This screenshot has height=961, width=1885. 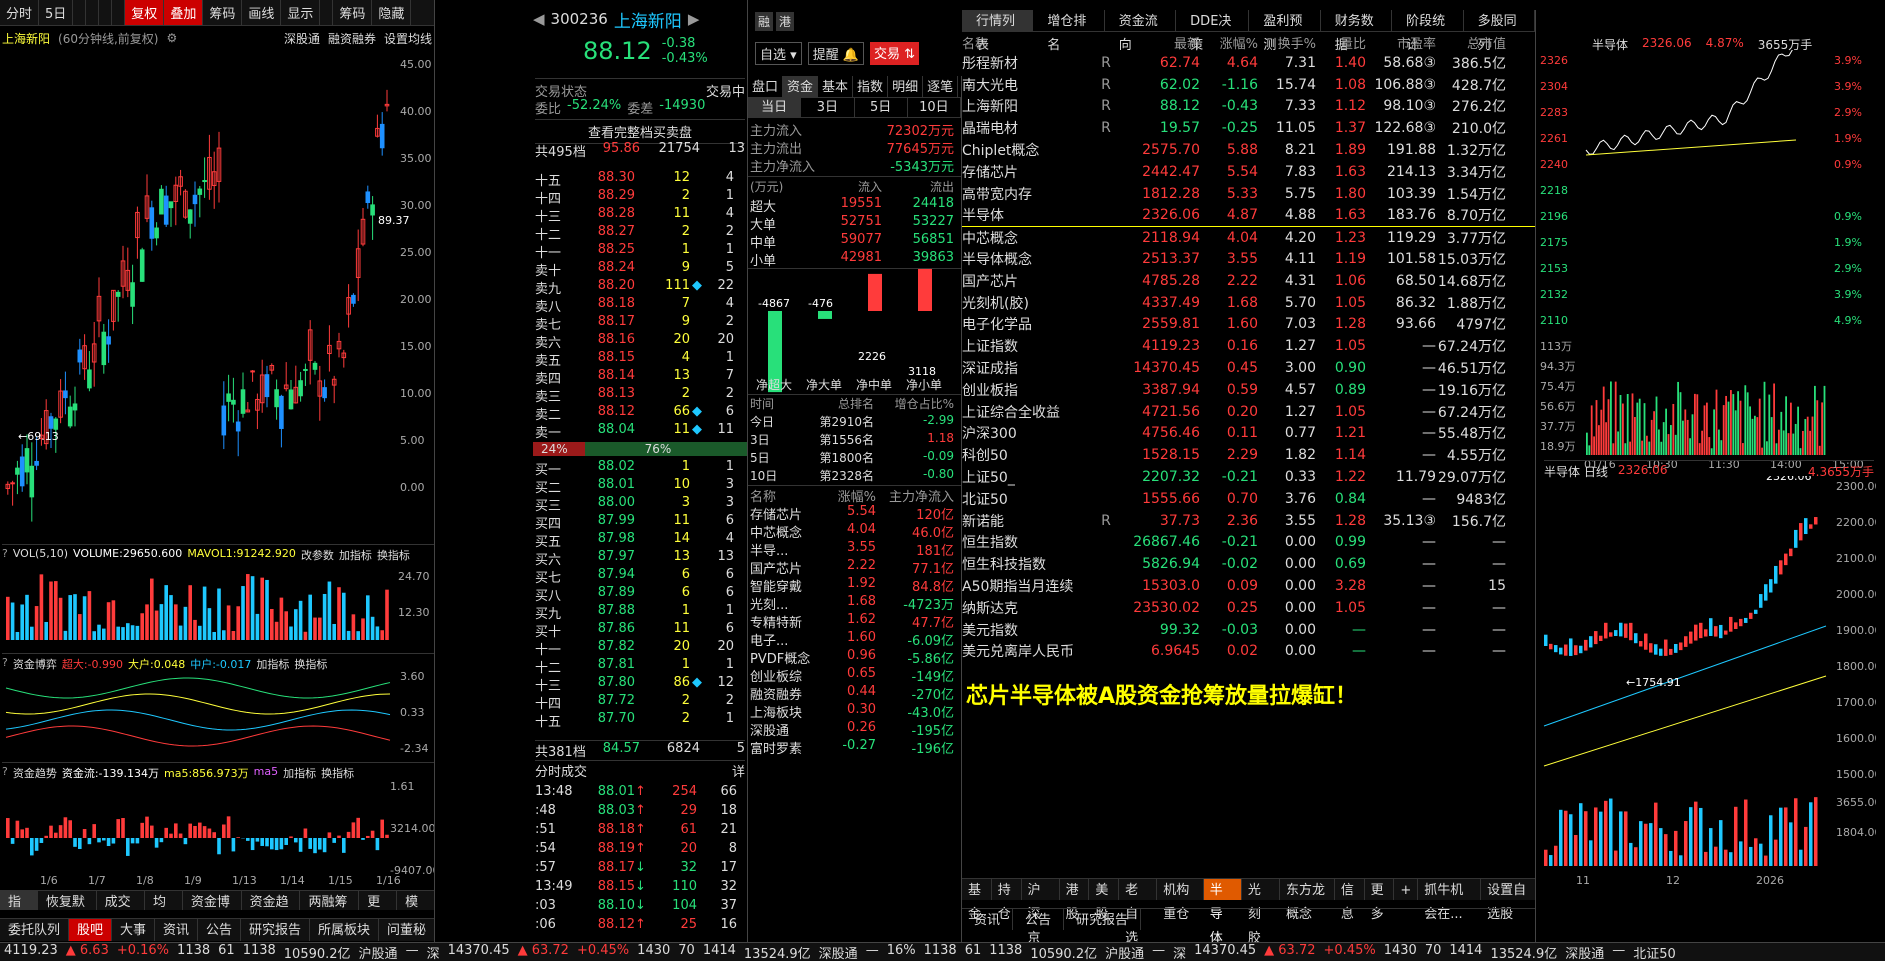 I want to click on sell-level: 卖三 88.13 2 2, so click(x=640, y=395).